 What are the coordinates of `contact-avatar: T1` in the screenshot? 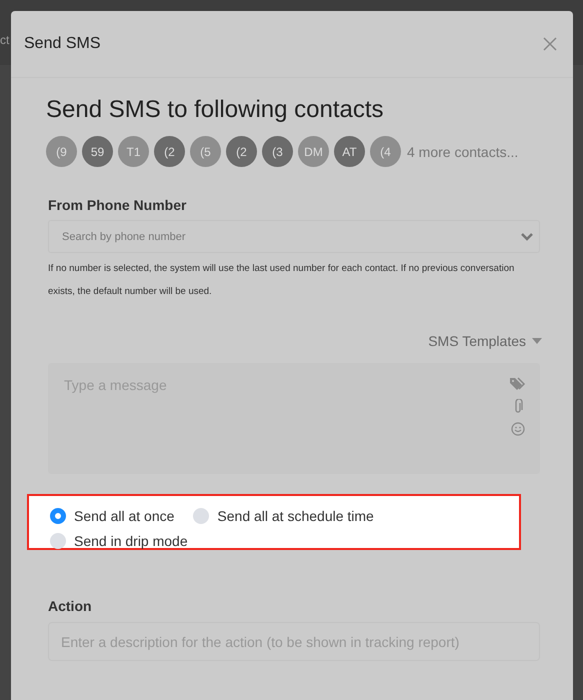 It's located at (133, 151).